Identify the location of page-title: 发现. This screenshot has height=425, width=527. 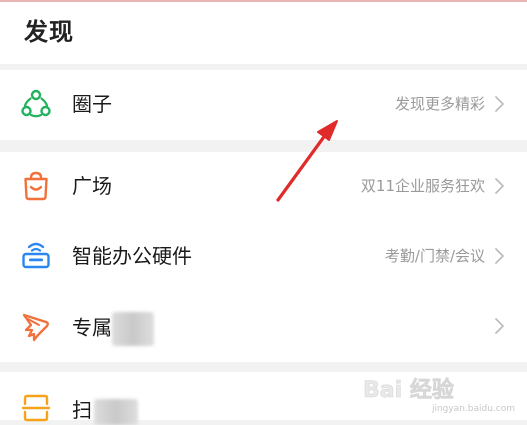
(49, 32).